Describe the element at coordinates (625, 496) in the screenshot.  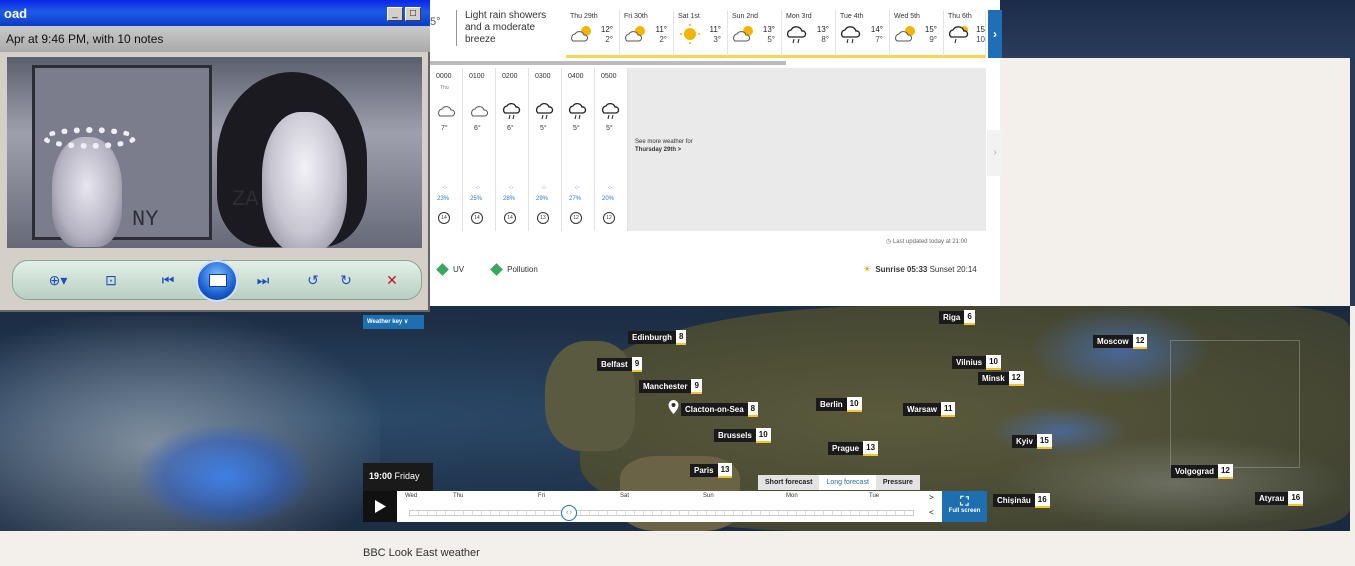
I see `timeline-day: Sat` at that location.